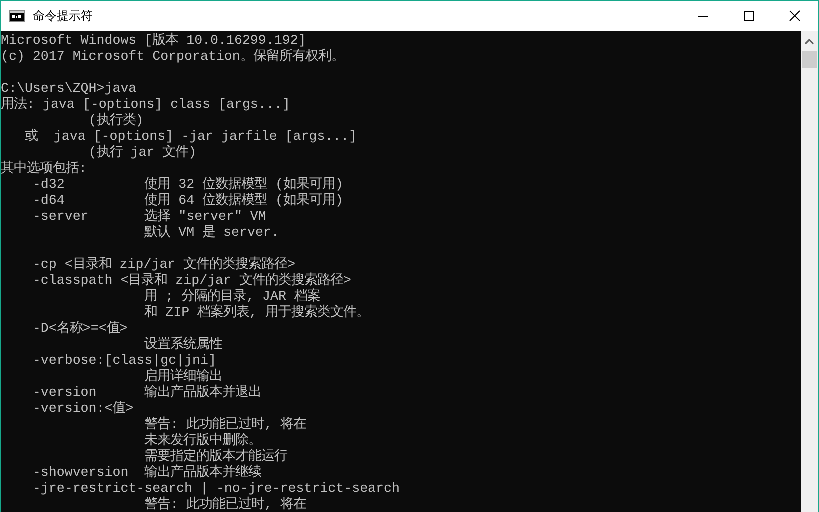  What do you see at coordinates (809, 271) in the screenshot?
I see `scrollbar` at bounding box center [809, 271].